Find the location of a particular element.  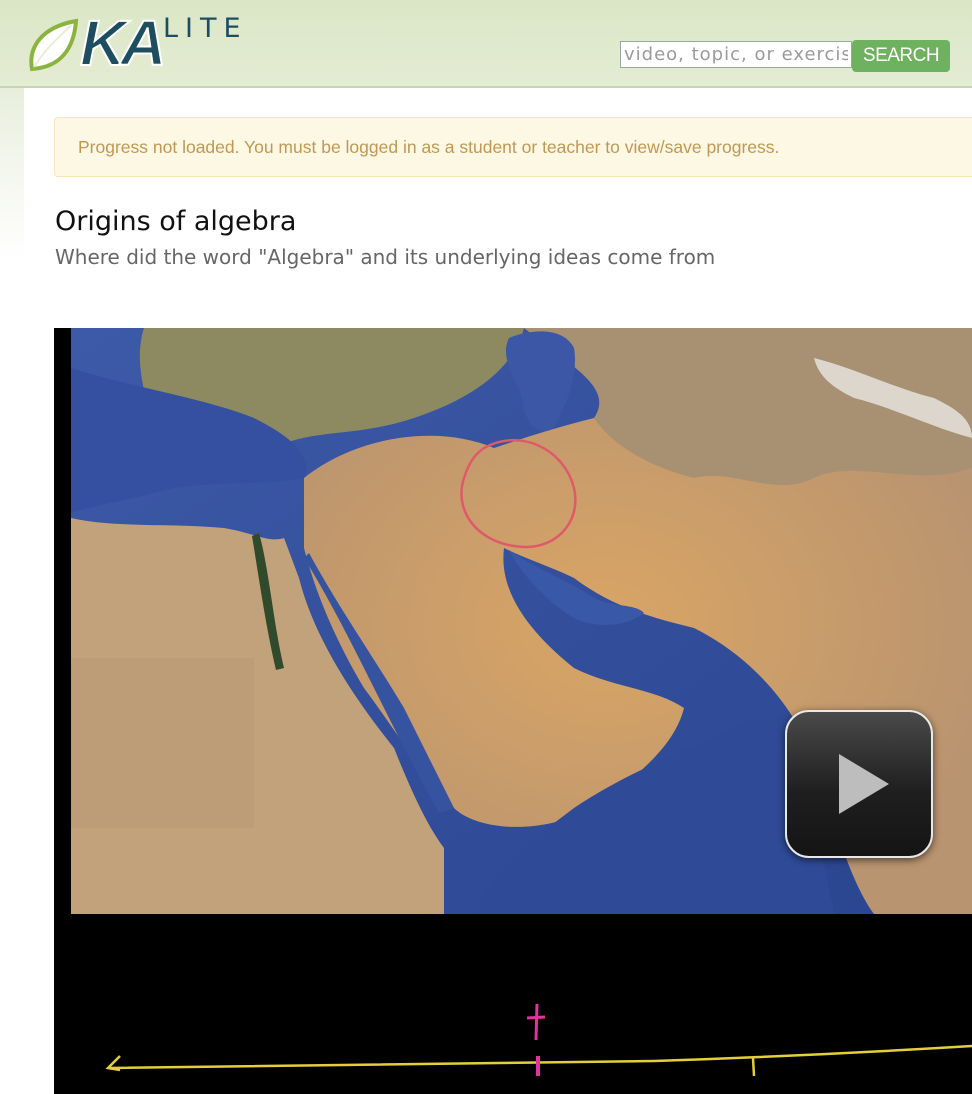

leaf-icon is located at coordinates (54, 45).